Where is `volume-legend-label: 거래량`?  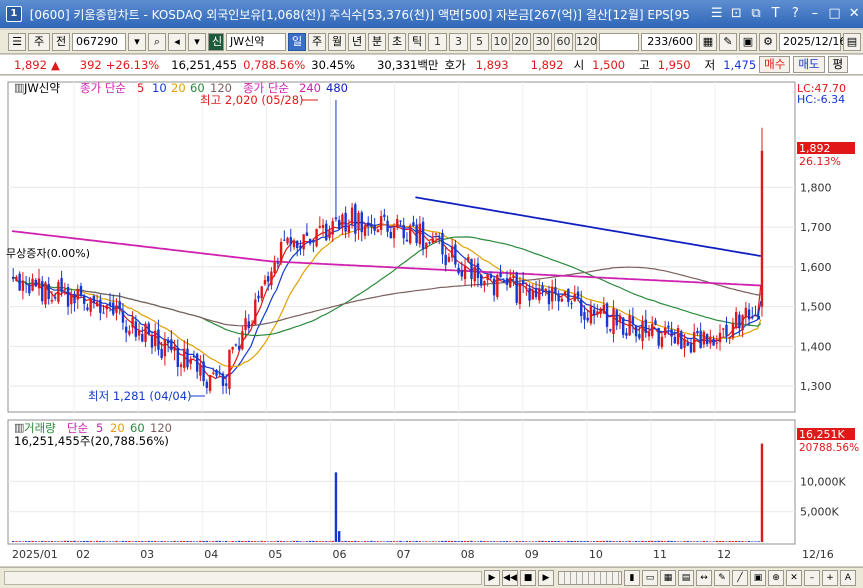 volume-legend-label: 거래량 is located at coordinates (40, 428).